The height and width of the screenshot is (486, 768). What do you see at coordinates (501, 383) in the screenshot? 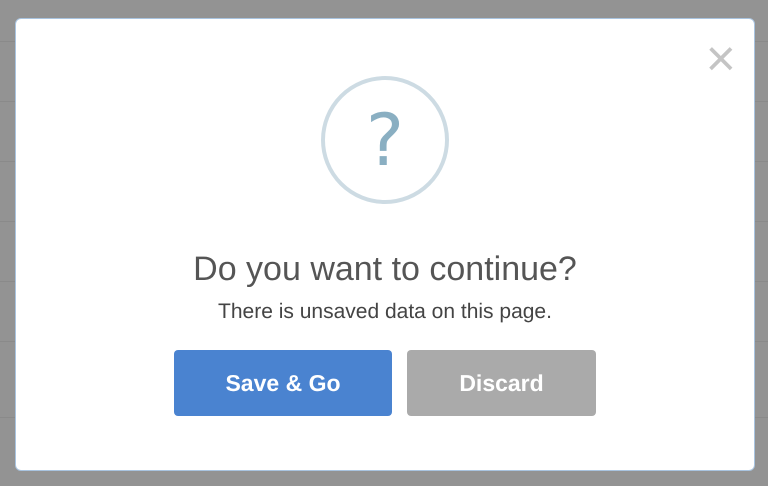
I see `discard-button: Discard` at bounding box center [501, 383].